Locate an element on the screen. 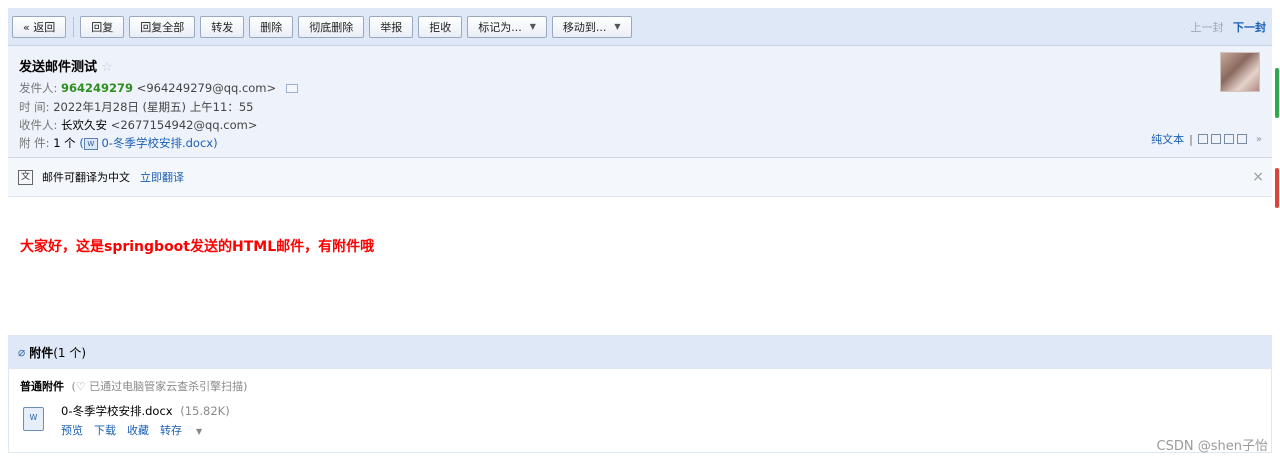 This screenshot has height=458, width=1280. recipient-name: 长欢久安 is located at coordinates (84, 125).